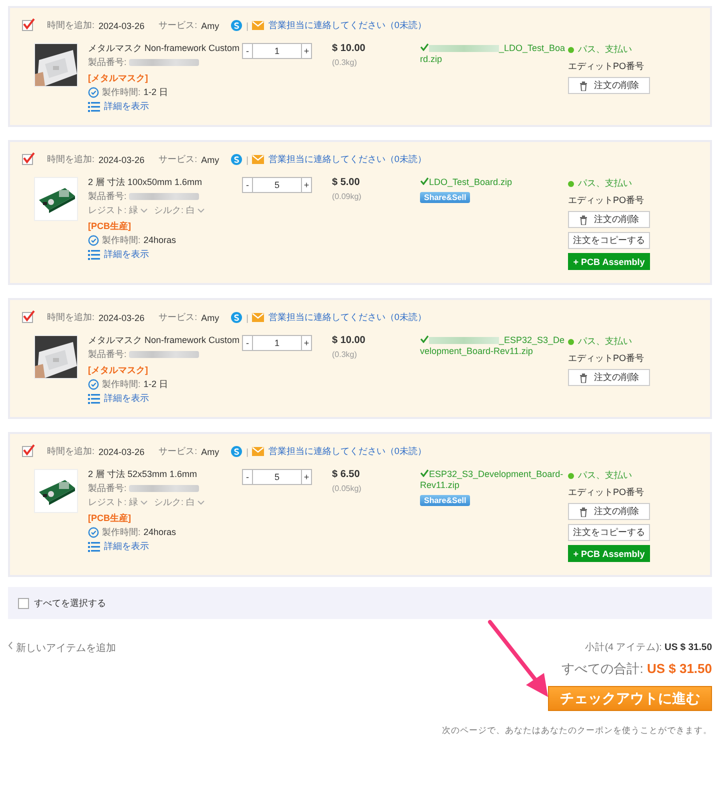  Describe the element at coordinates (144, 502) in the screenshot. I see `chevron-down-icon` at that location.